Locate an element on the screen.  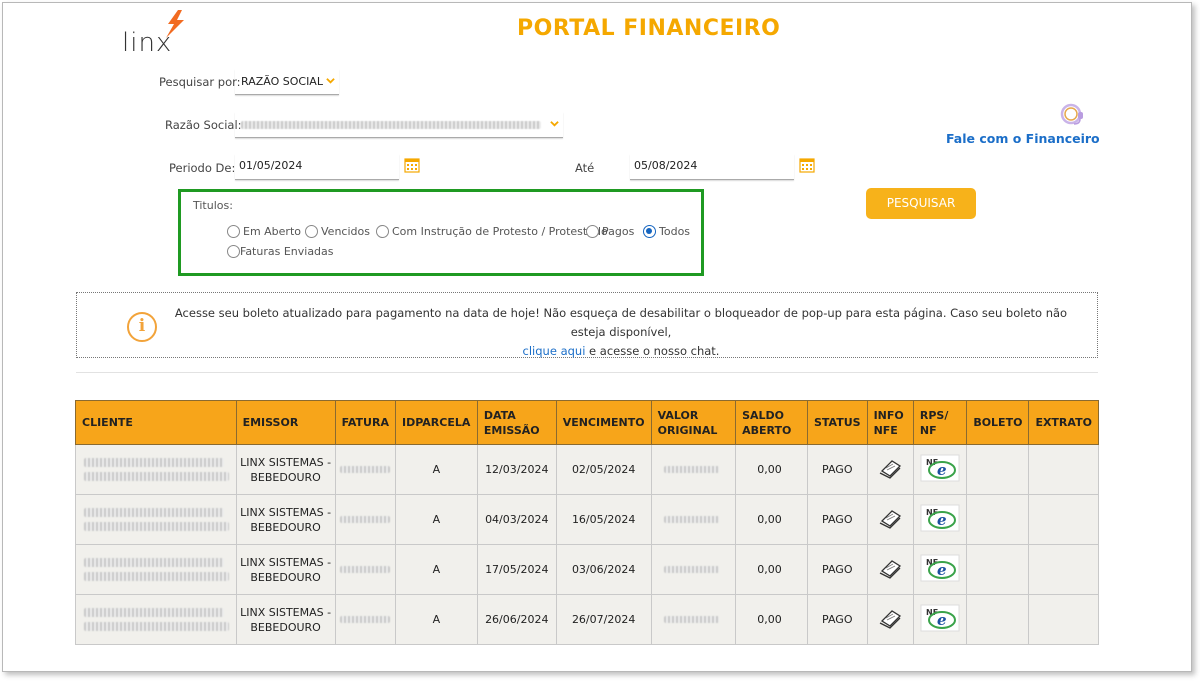
titulos-label: Titulos: is located at coordinates (213, 205).